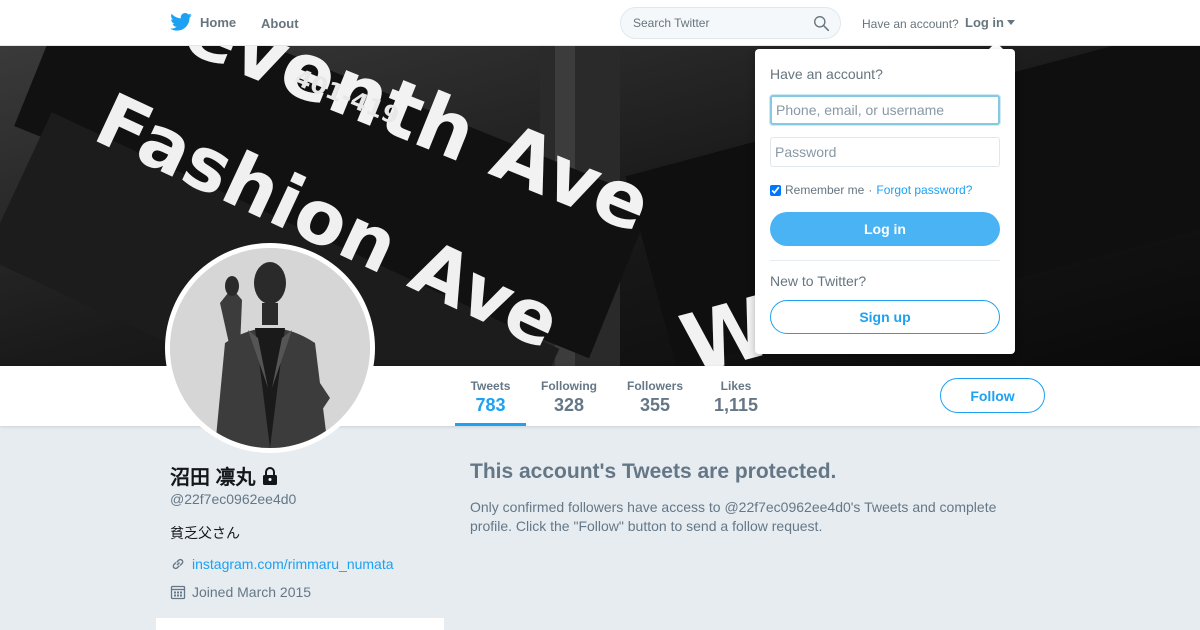 The image size is (1200, 630). I want to click on follow-button: Follow, so click(992, 395).